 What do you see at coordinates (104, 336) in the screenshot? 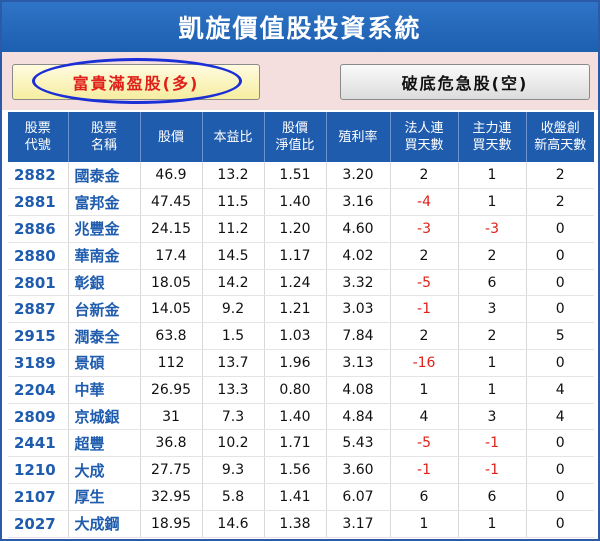
I see `cell-name: 潤泰全` at bounding box center [104, 336].